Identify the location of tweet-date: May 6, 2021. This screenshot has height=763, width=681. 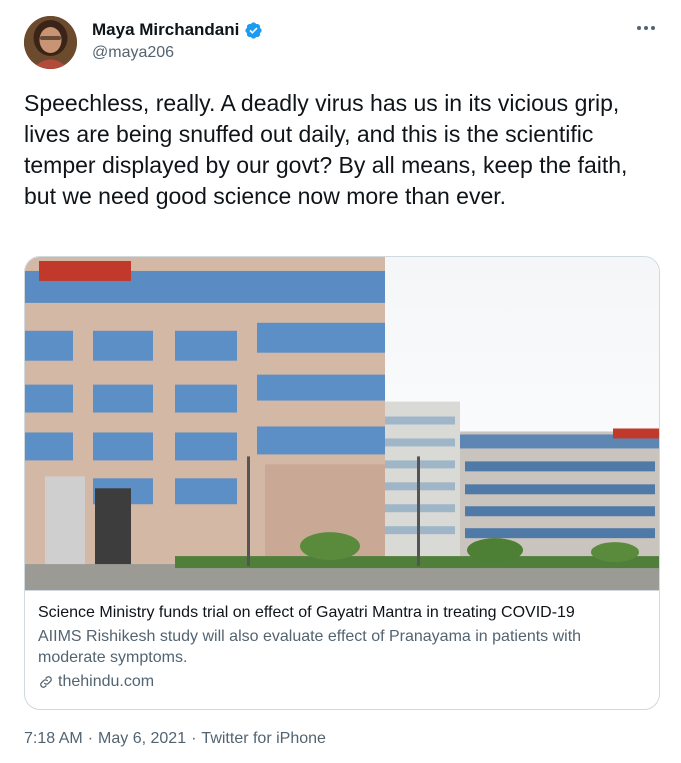
(142, 739).